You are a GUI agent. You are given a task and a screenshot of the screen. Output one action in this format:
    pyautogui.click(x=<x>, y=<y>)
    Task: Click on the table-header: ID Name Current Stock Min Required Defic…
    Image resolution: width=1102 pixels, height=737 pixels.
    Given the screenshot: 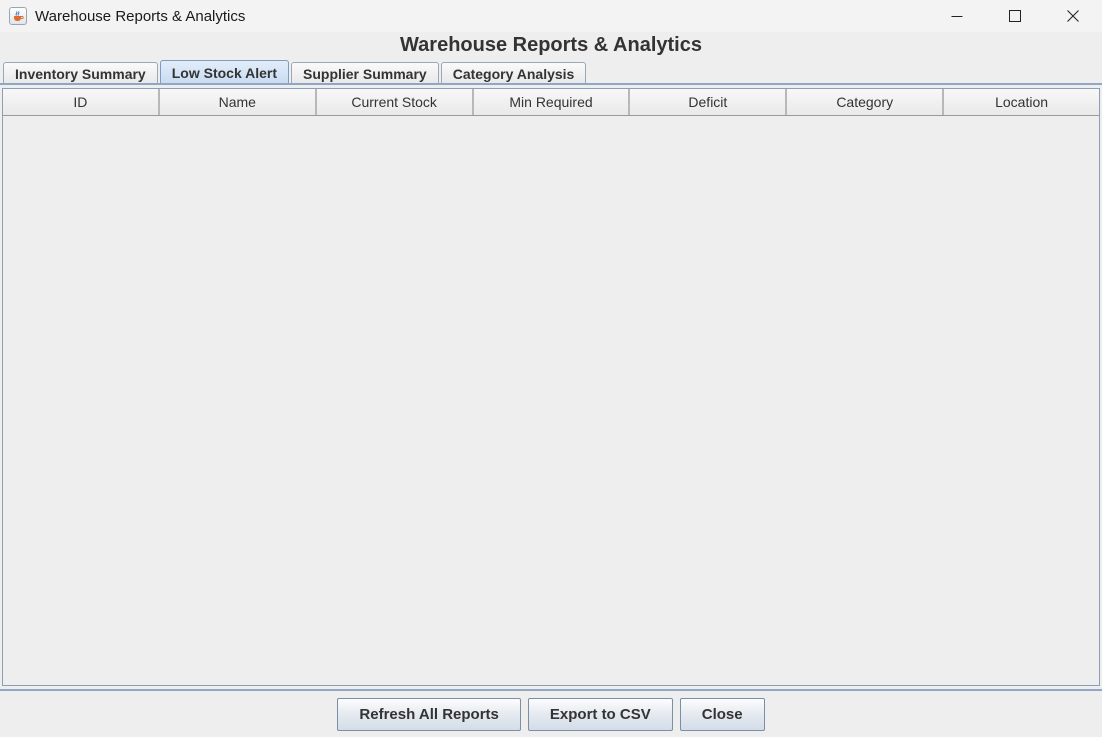 What is the action you would take?
    pyautogui.click(x=551, y=102)
    